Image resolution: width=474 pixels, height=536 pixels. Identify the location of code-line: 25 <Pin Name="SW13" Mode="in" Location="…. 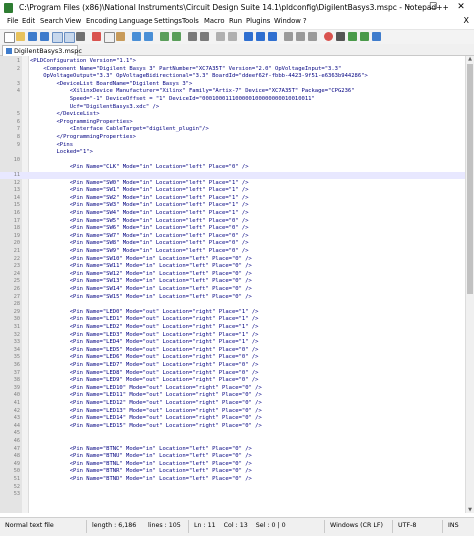
(237, 281).